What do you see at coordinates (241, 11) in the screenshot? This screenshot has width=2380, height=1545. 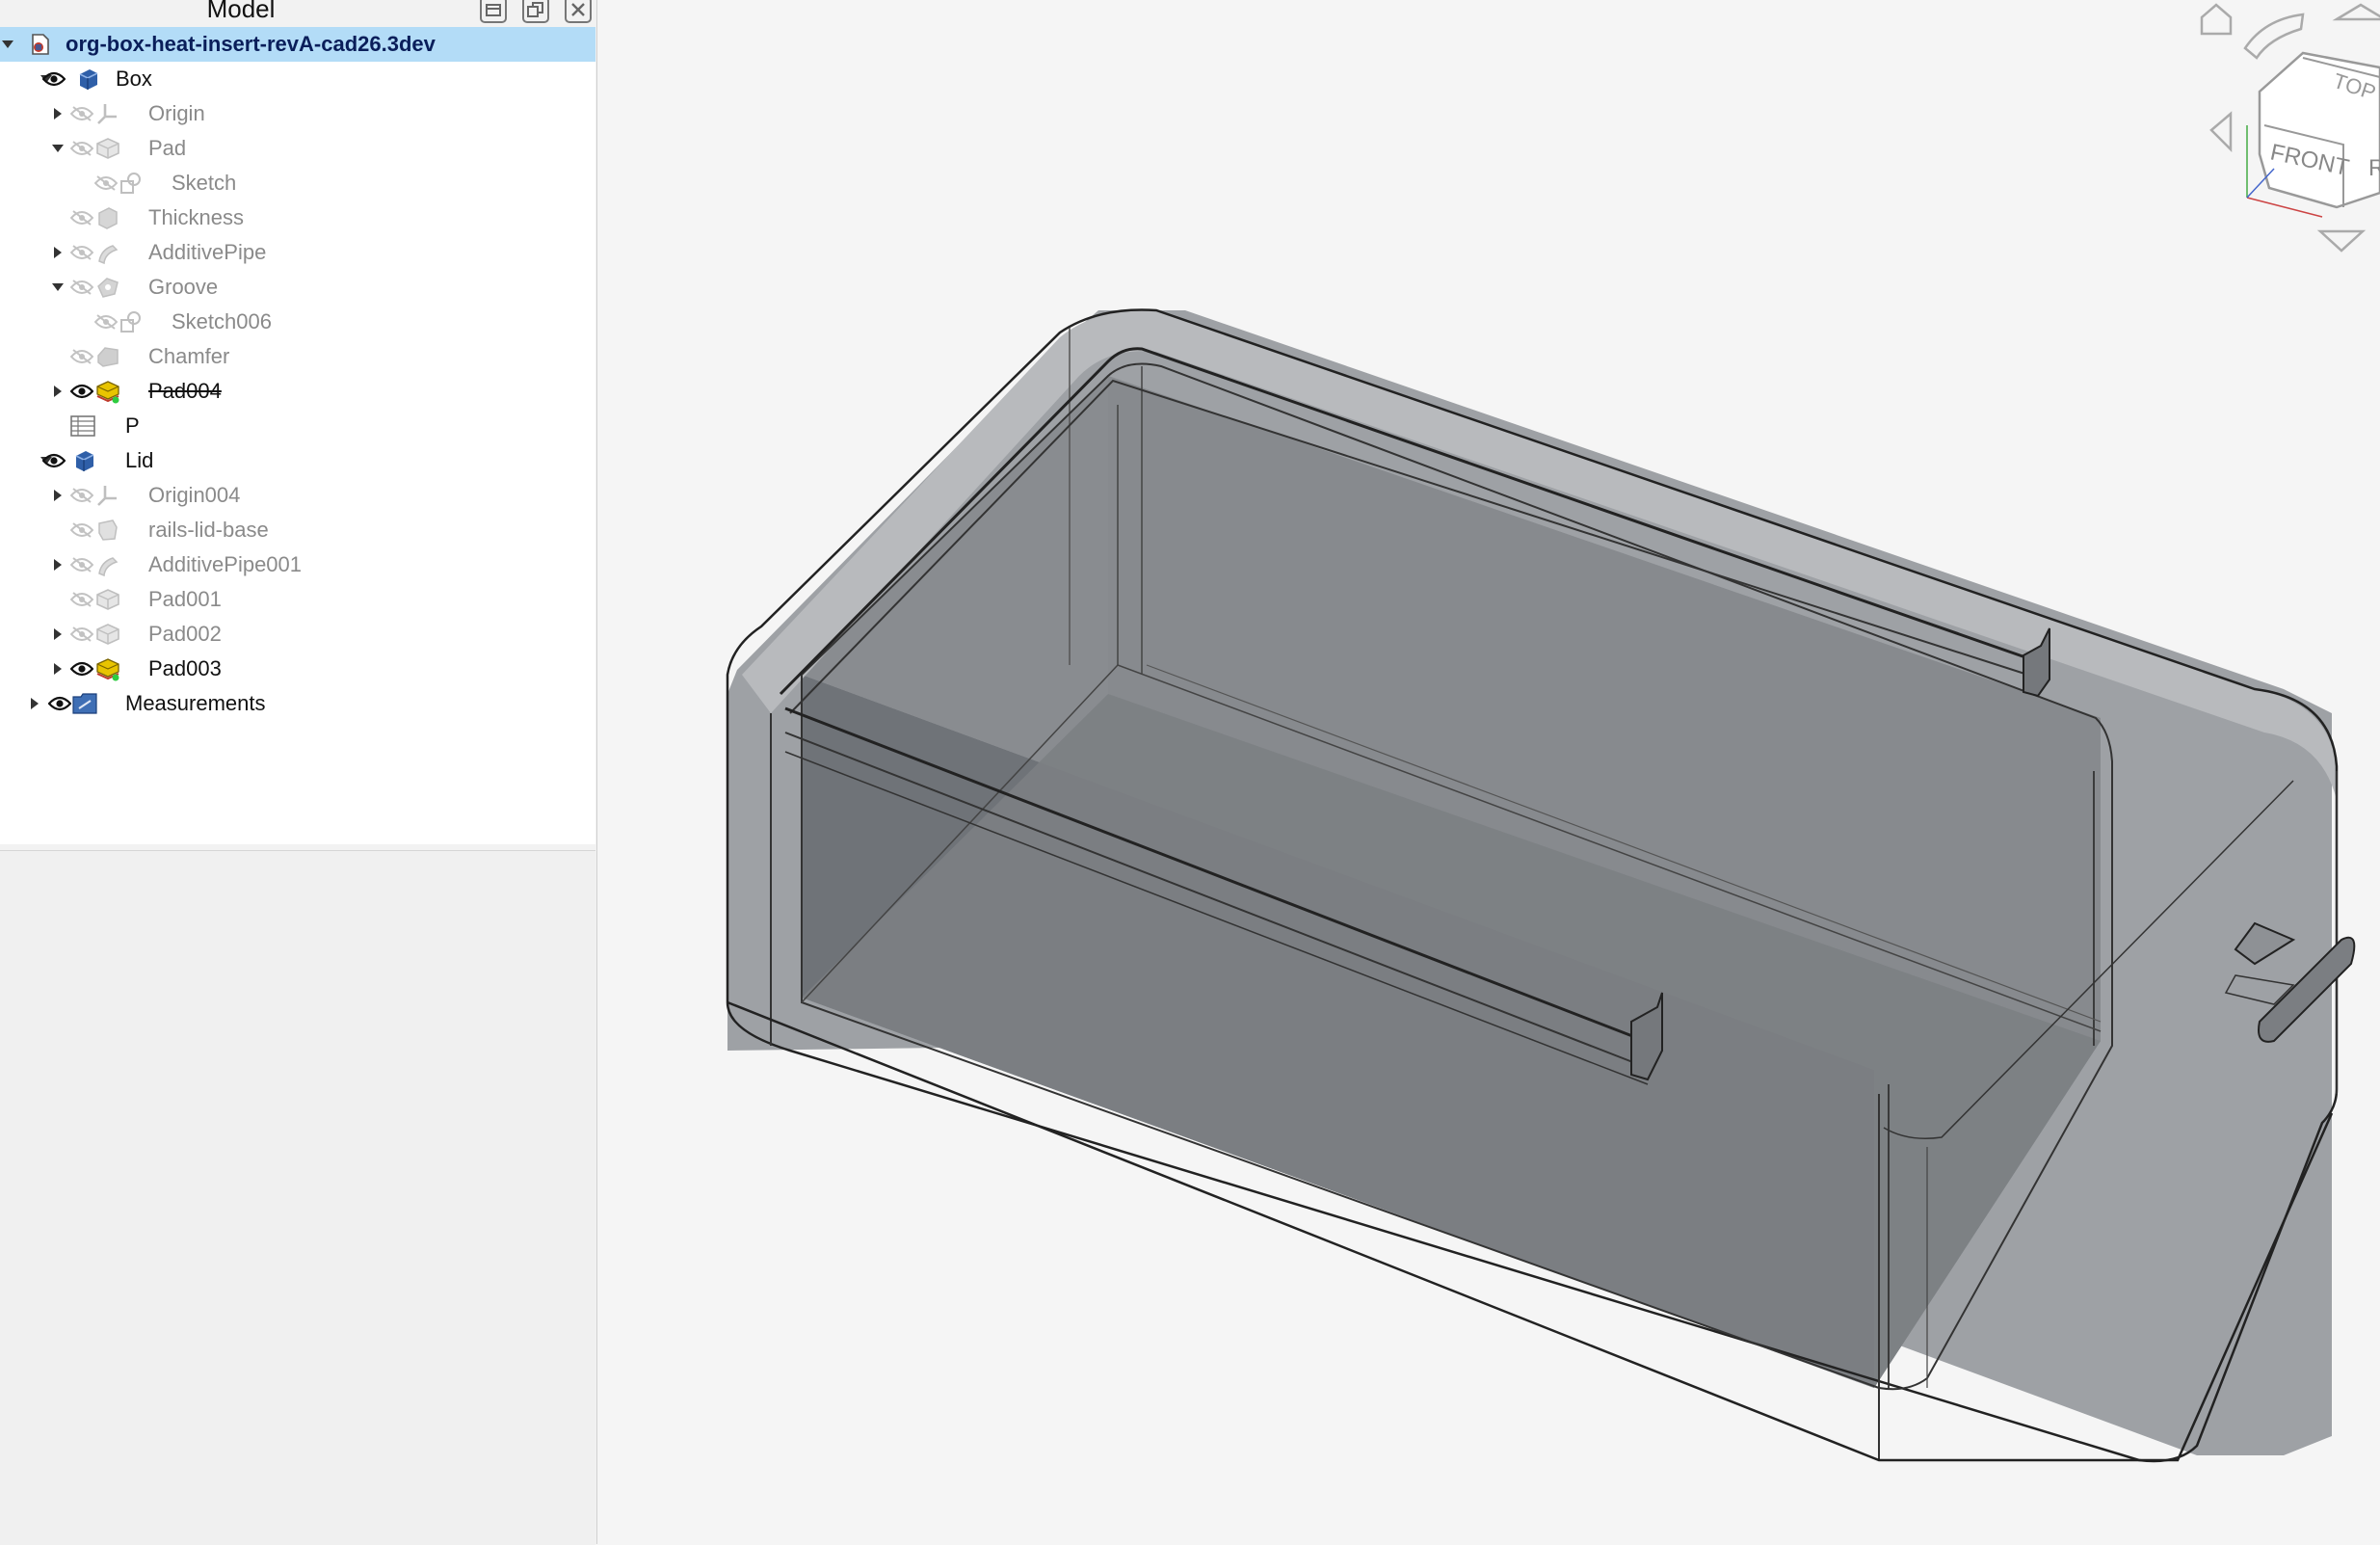 I see `panel-title: Model` at bounding box center [241, 11].